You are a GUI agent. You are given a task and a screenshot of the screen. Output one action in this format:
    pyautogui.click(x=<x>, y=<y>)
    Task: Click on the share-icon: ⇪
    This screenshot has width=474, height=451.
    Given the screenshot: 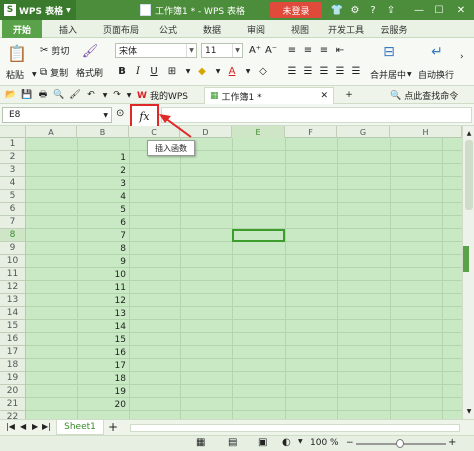 What is the action you would take?
    pyautogui.click(x=391, y=10)
    